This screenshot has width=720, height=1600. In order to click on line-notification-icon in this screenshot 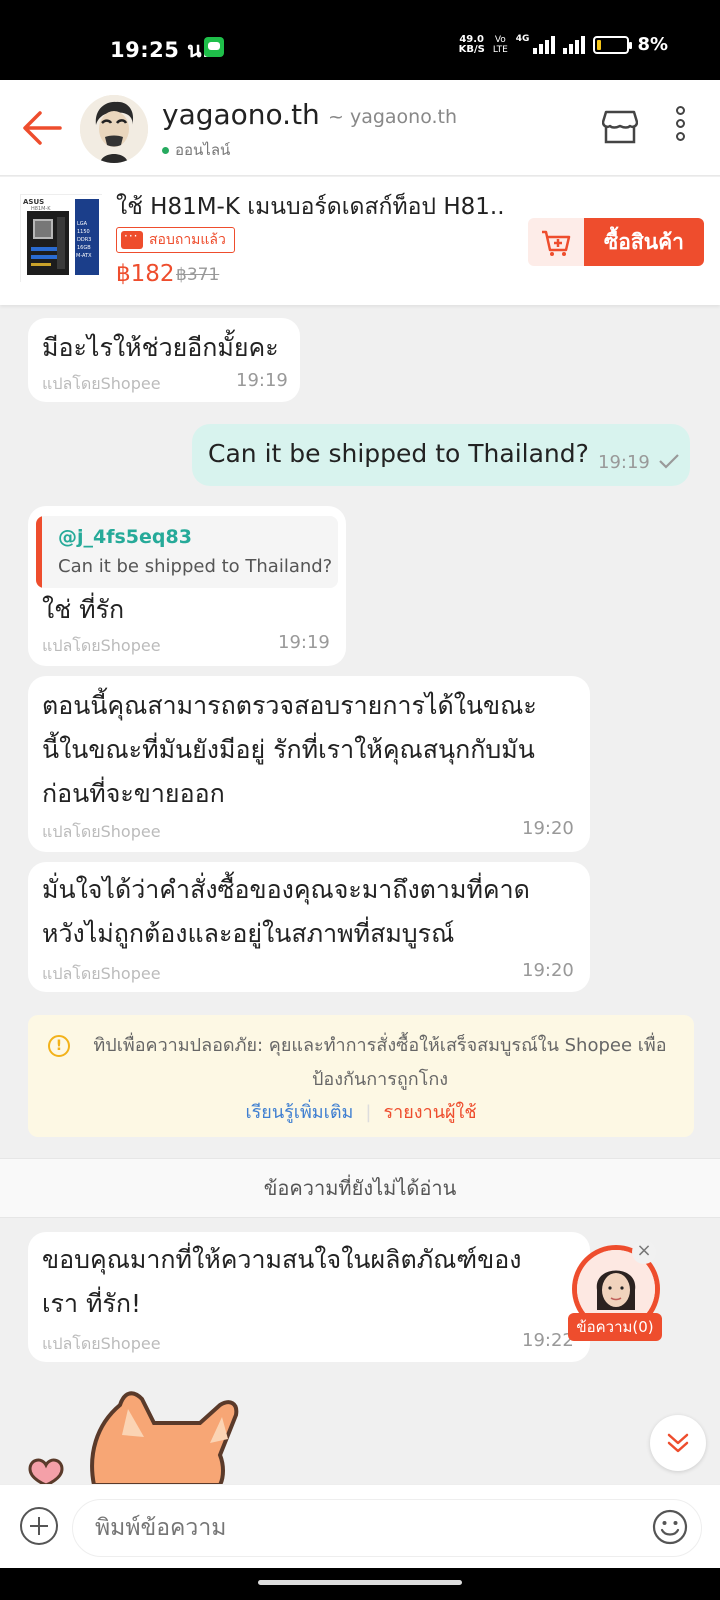, I will do `click(214, 47)`.